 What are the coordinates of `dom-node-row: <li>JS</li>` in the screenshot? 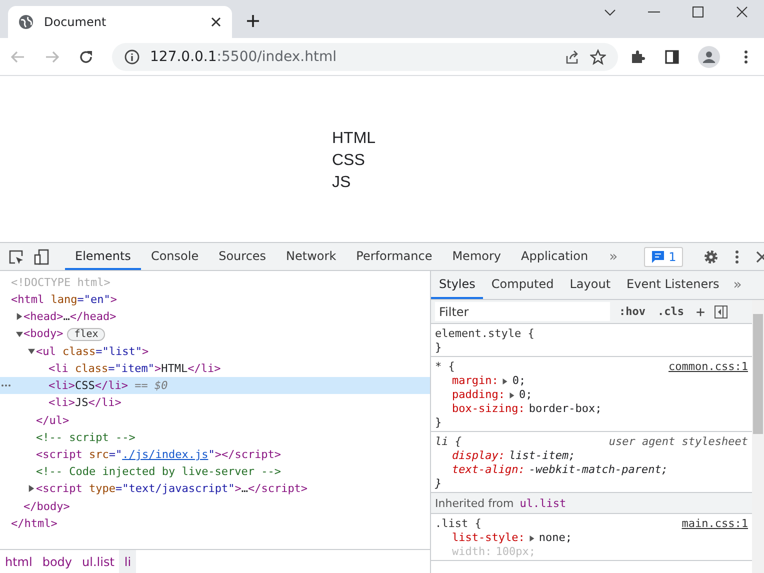 It's located at (215, 403).